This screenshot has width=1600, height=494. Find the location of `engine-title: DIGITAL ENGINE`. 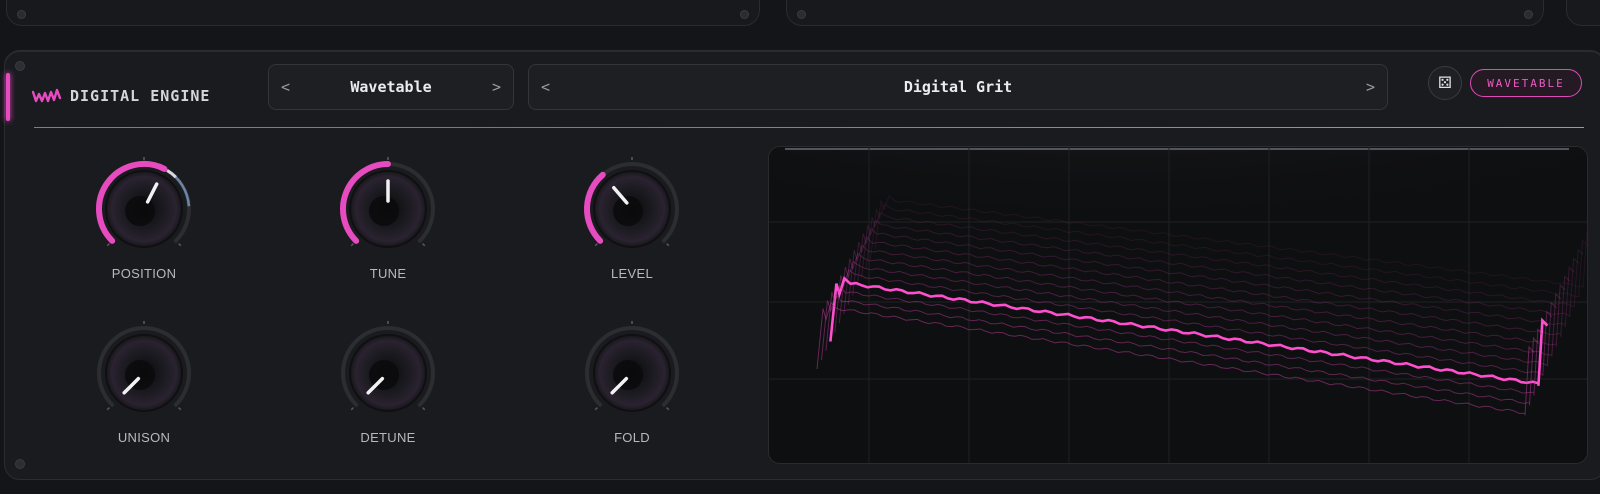

engine-title: DIGITAL ENGINE is located at coordinates (140, 96).